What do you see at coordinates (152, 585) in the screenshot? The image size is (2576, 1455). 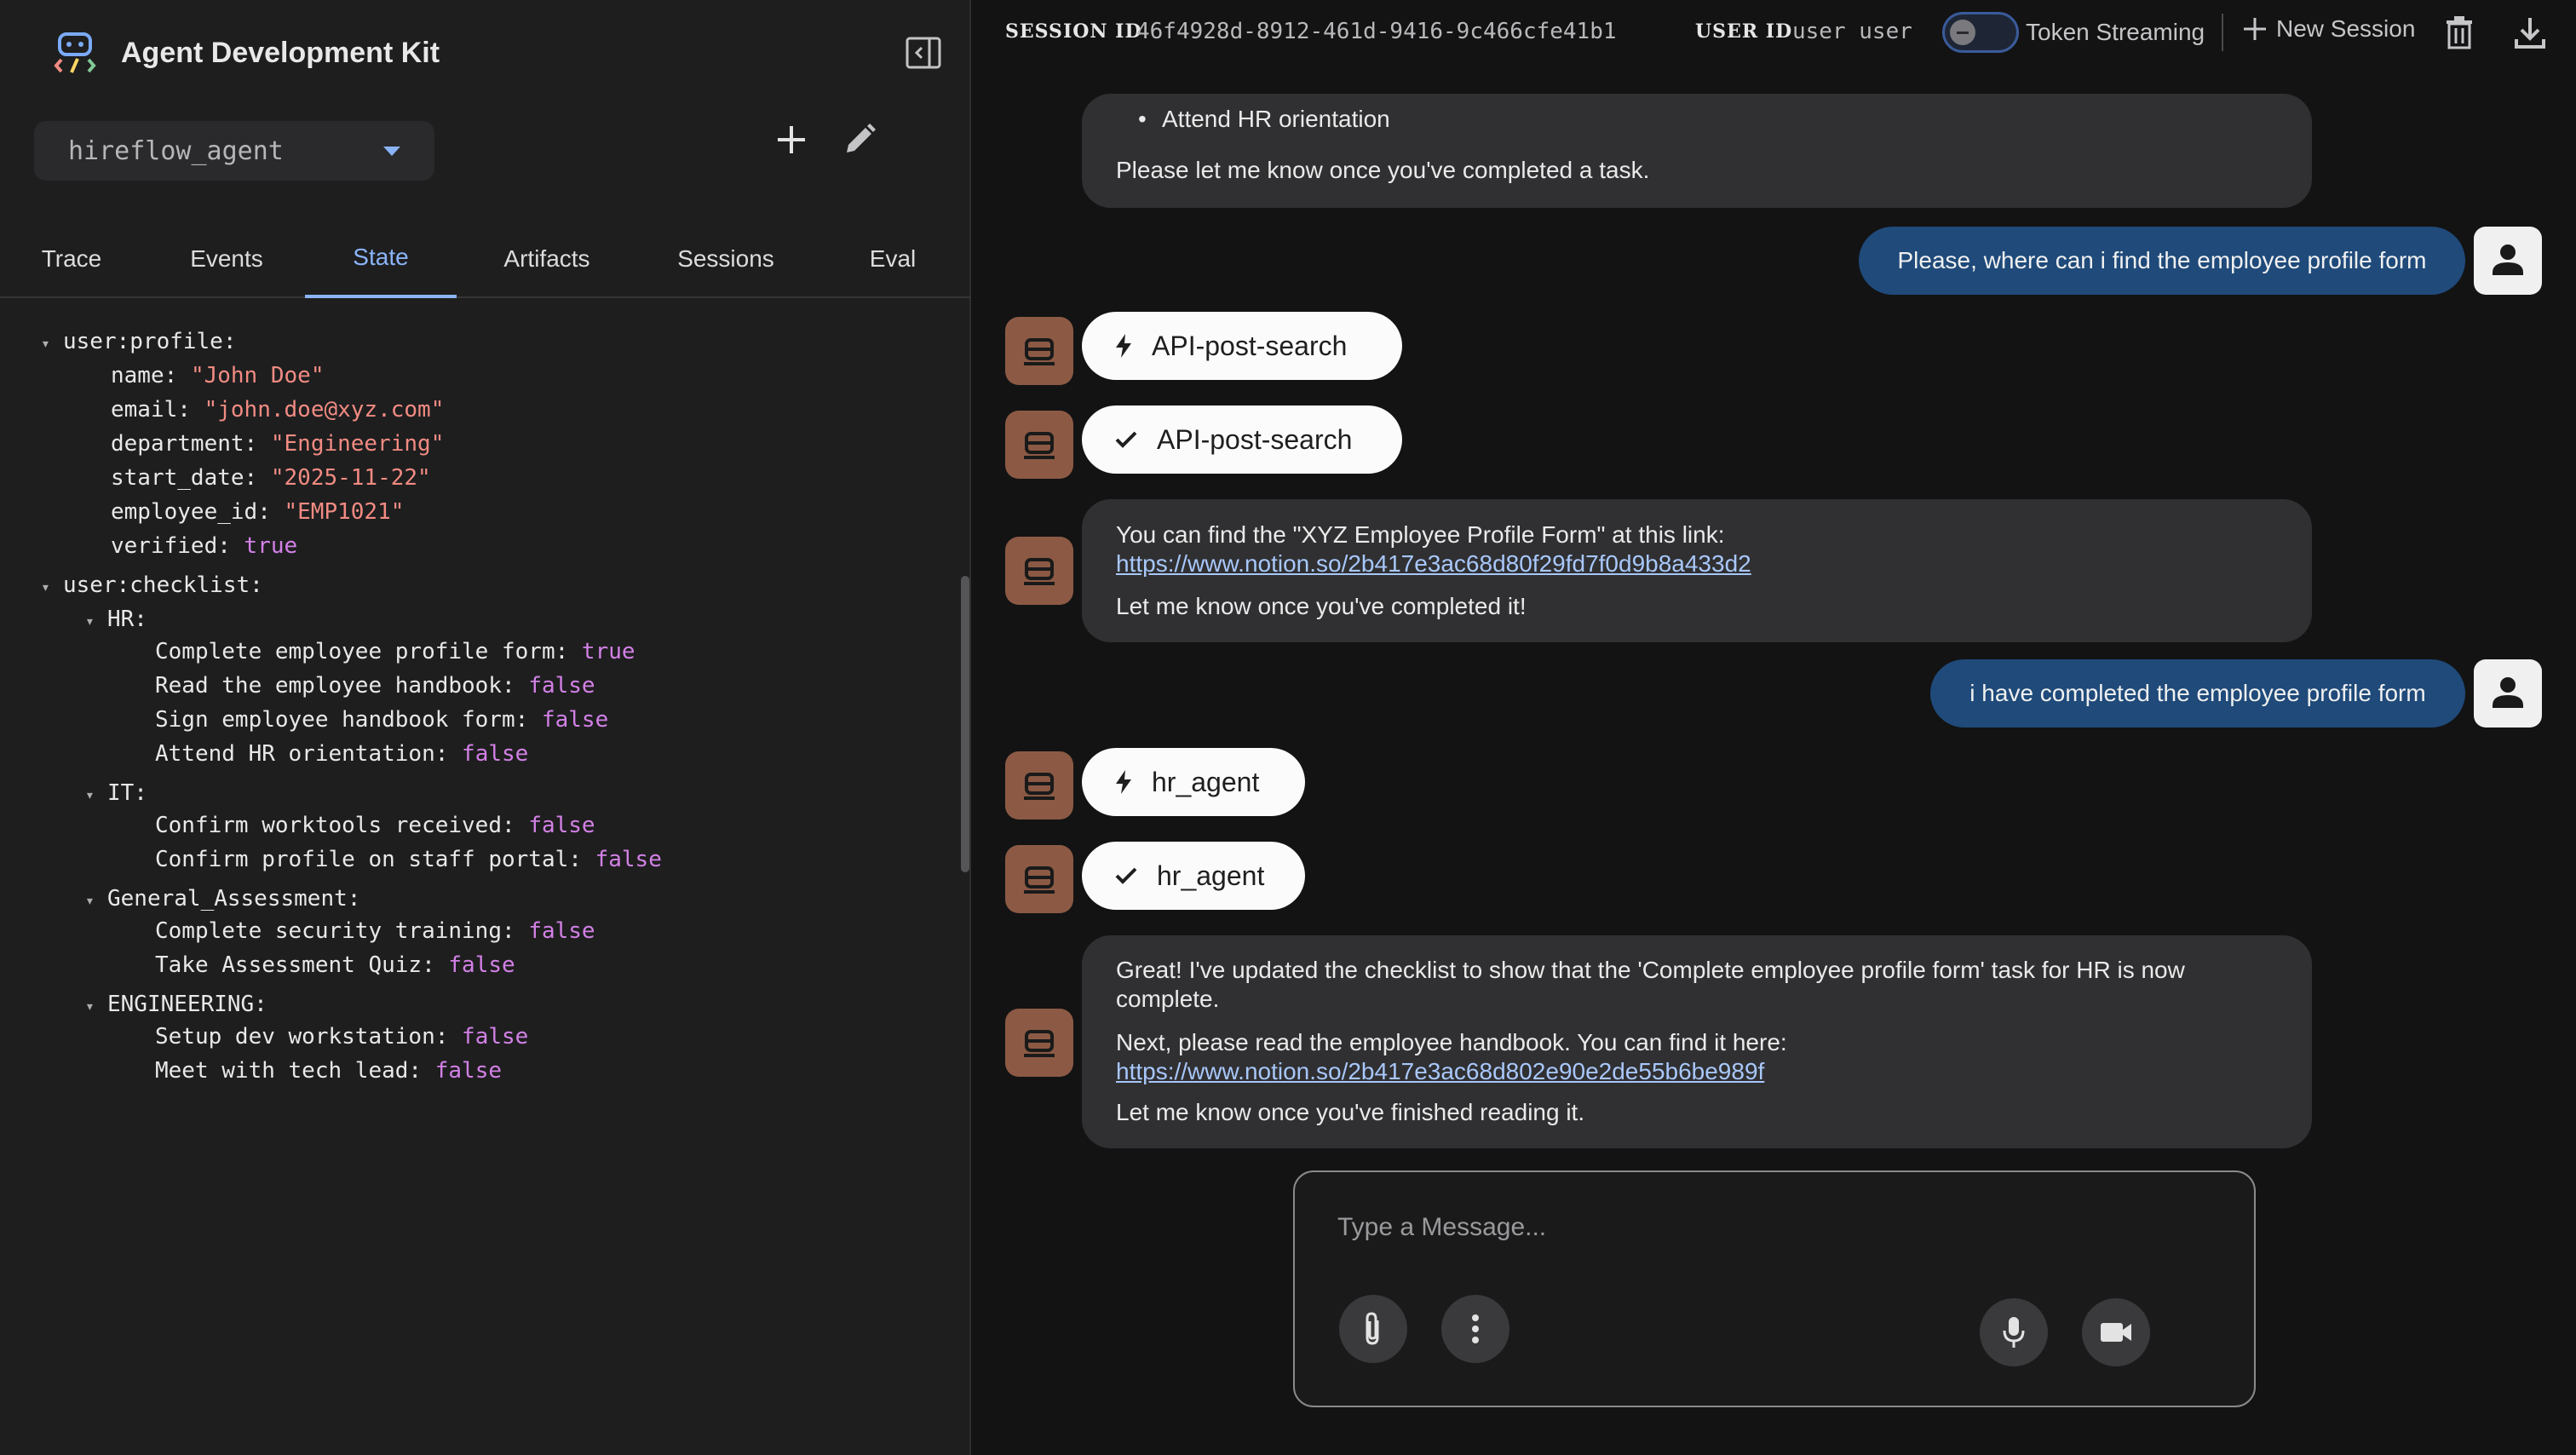 I see `tree-node: ▾ user:checklist:` at bounding box center [152, 585].